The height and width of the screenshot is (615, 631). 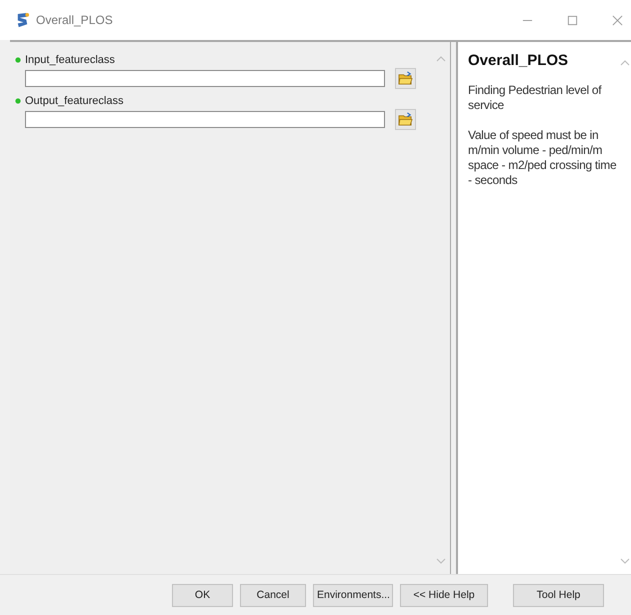 I want to click on help-text: Finding Pedestrian level of service, so click(x=535, y=98).